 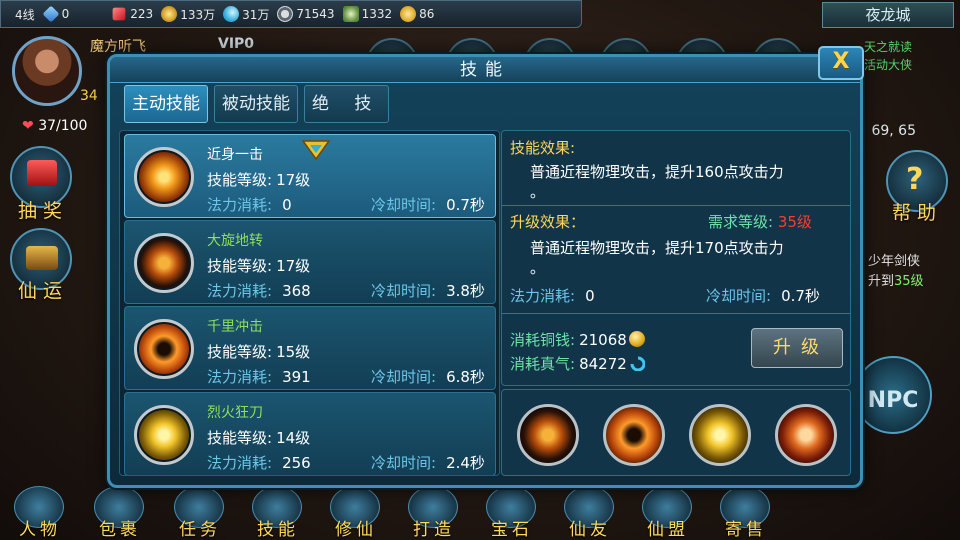 What do you see at coordinates (285, 14) in the screenshot?
I see `power-gear-icon` at bounding box center [285, 14].